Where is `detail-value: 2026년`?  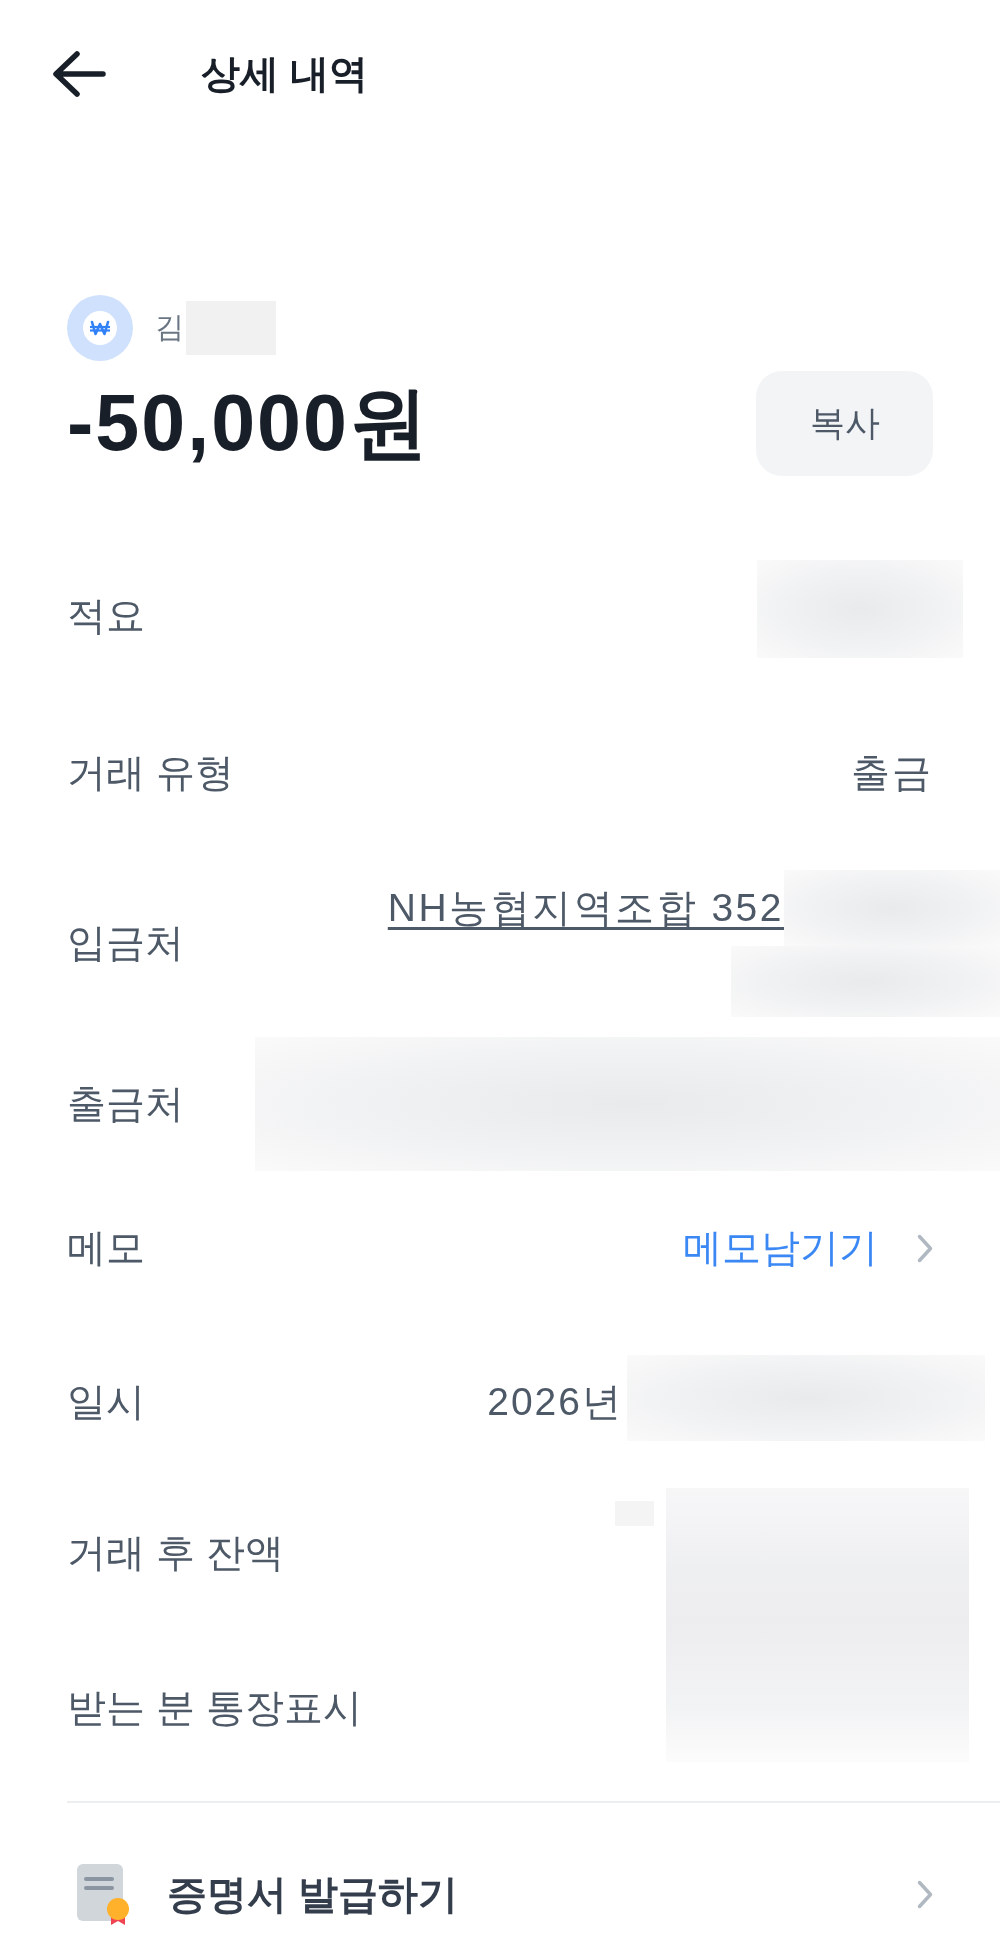 detail-value: 2026년 is located at coordinates (555, 1402).